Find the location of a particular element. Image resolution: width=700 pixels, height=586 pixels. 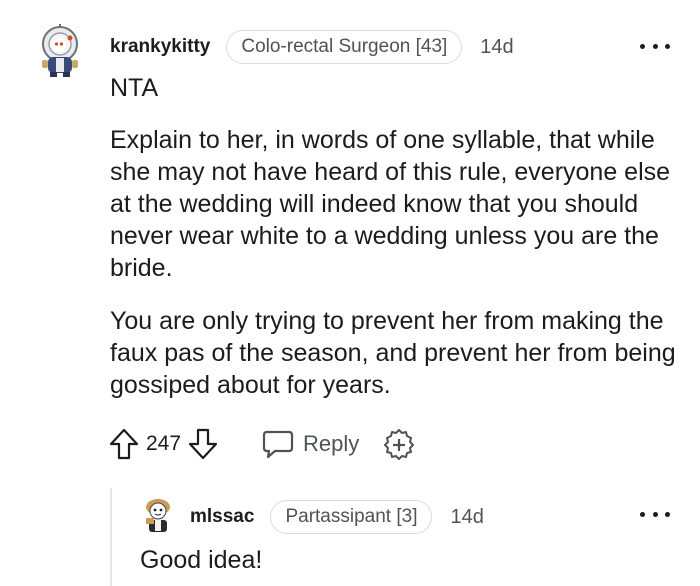

username: mlssac is located at coordinates (222, 517).